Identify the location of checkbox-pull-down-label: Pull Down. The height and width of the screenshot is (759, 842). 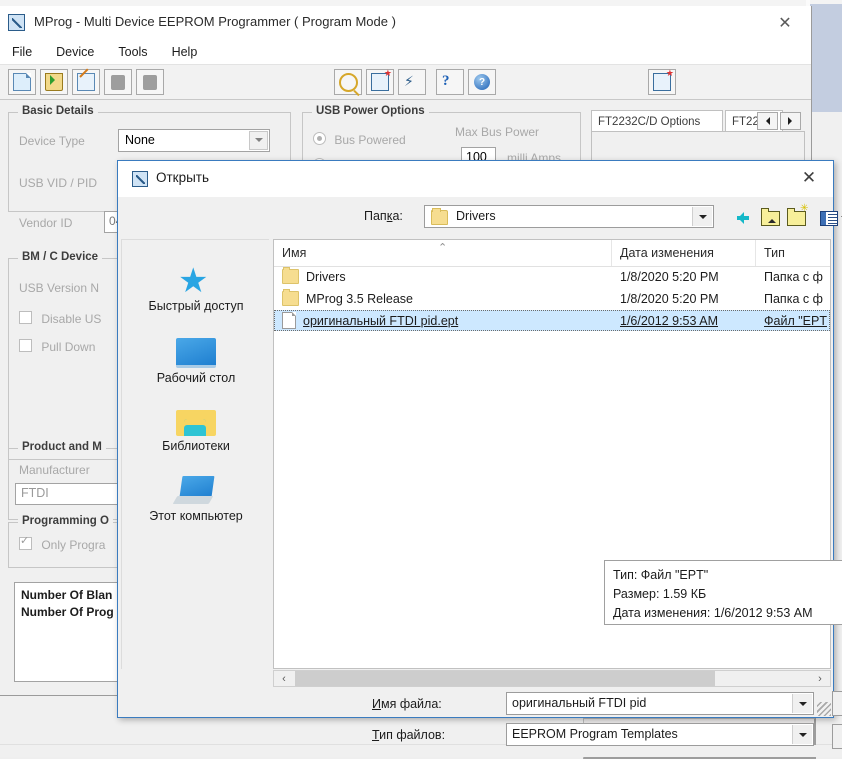
(68, 347).